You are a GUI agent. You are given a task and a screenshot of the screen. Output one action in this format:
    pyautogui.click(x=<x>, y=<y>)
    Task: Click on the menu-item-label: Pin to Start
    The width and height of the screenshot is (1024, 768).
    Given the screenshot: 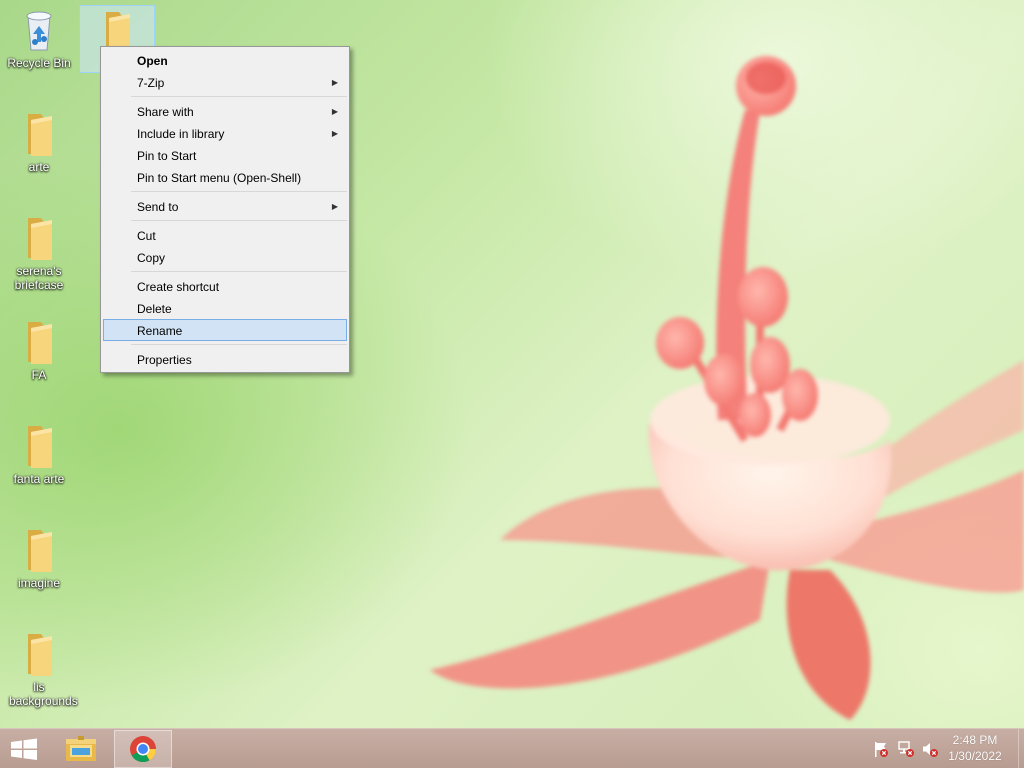 What is the action you would take?
    pyautogui.click(x=167, y=156)
    